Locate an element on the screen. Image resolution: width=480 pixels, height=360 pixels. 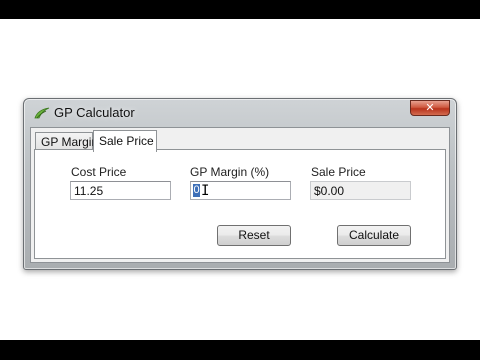
cost-price-value: 11.25 is located at coordinates (89, 191).